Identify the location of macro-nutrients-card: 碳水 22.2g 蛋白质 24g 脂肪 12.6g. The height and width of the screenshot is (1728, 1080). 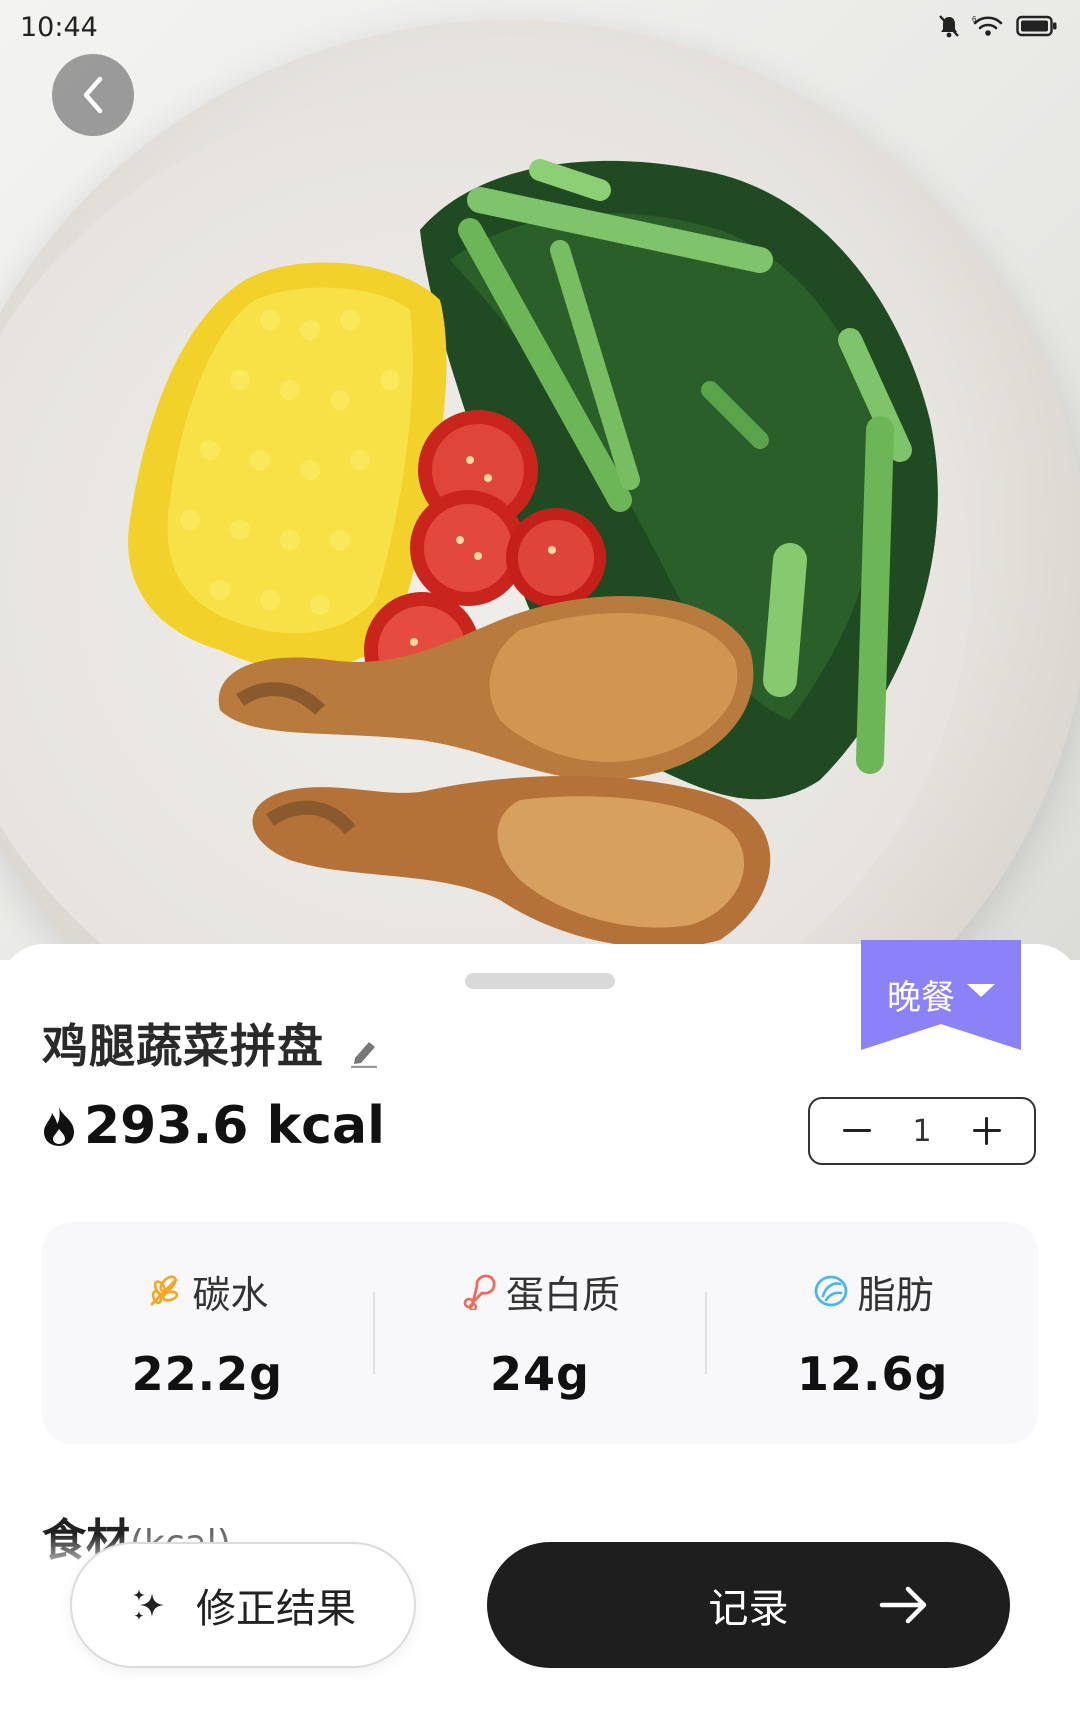
(540, 1333).